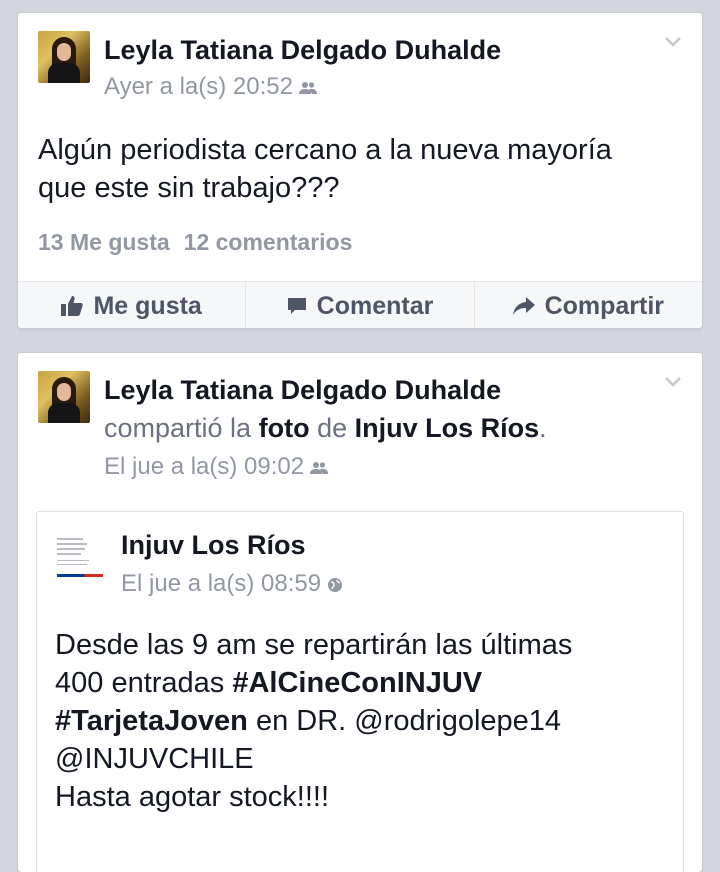  What do you see at coordinates (104, 242) in the screenshot?
I see `likes-count: 13 Me gusta` at bounding box center [104, 242].